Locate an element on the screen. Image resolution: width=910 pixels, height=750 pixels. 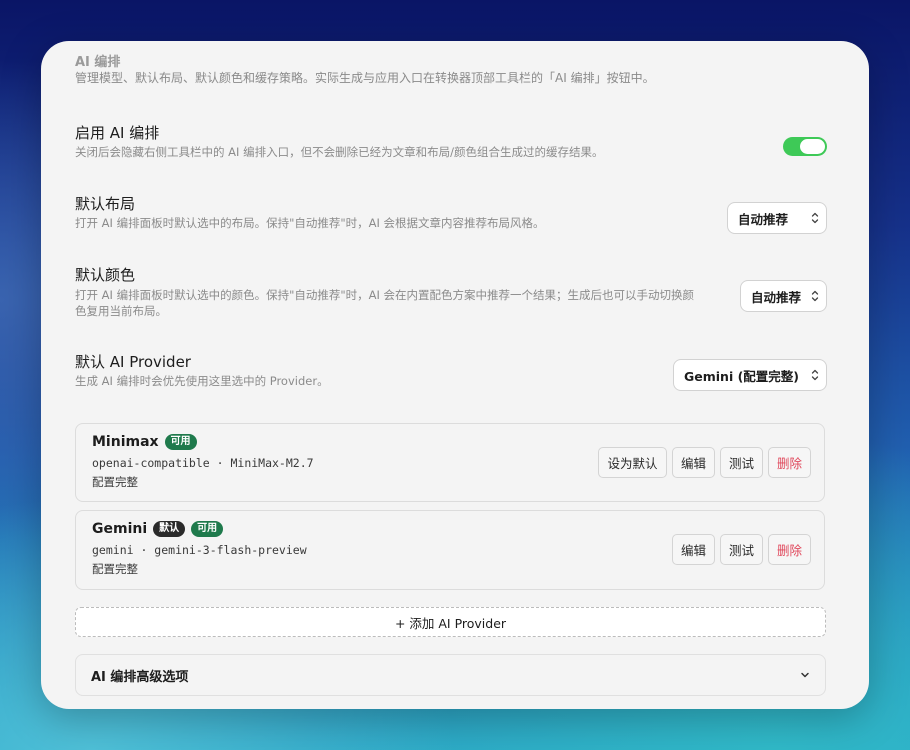
default-color-value: 自动推荐 is located at coordinates (776, 297).